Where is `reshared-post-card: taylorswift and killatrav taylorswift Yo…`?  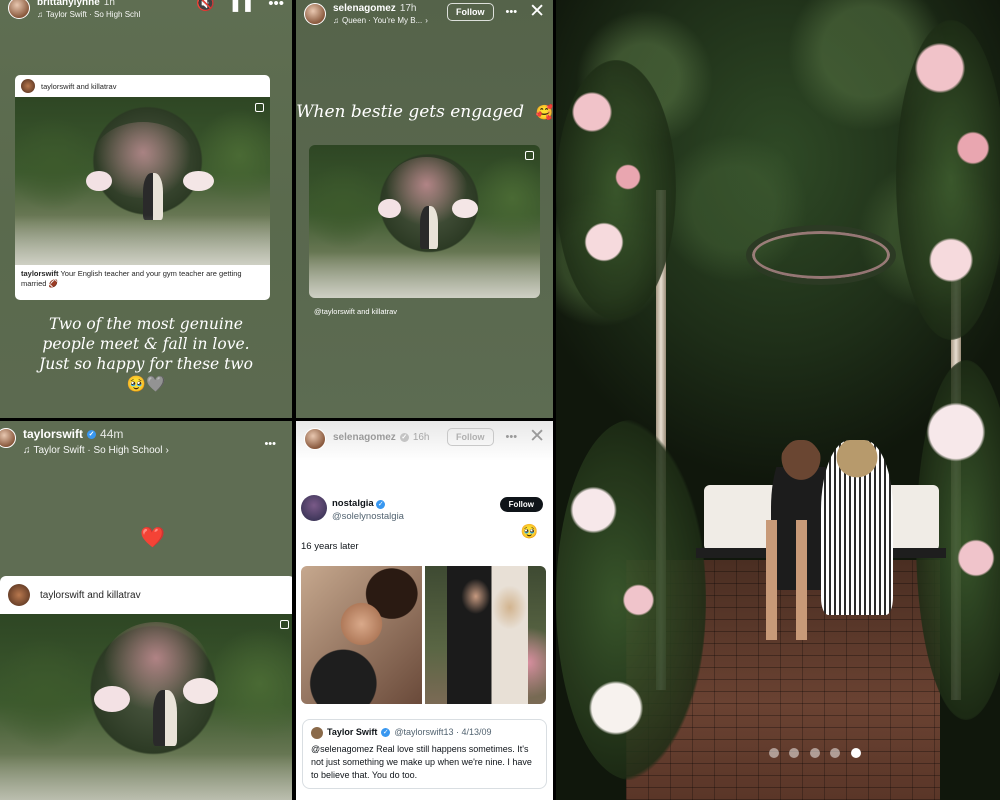 reshared-post-card: taylorswift and killatrav taylorswift Yo… is located at coordinates (142, 187).